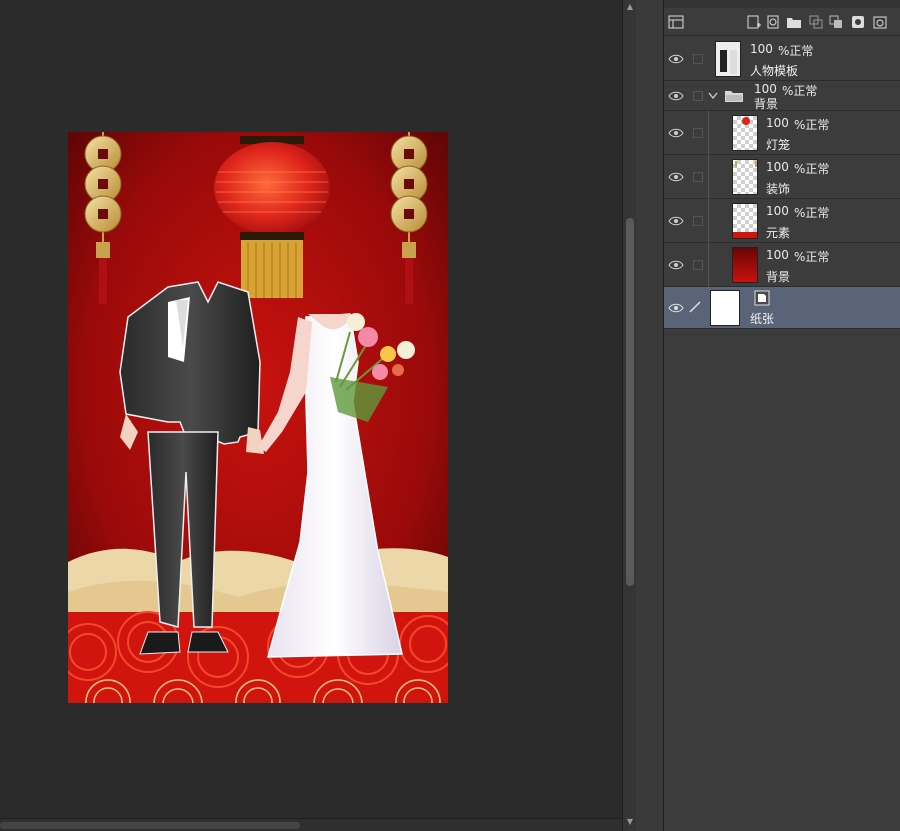  Describe the element at coordinates (782, 177) in the screenshot. I see `layer-row-decoration: 100 %正常 装饰` at that location.